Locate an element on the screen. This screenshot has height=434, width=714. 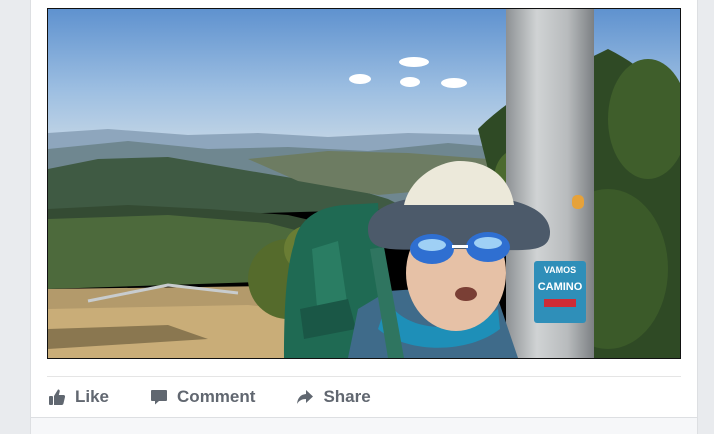
action-divider is located at coordinates (364, 376).